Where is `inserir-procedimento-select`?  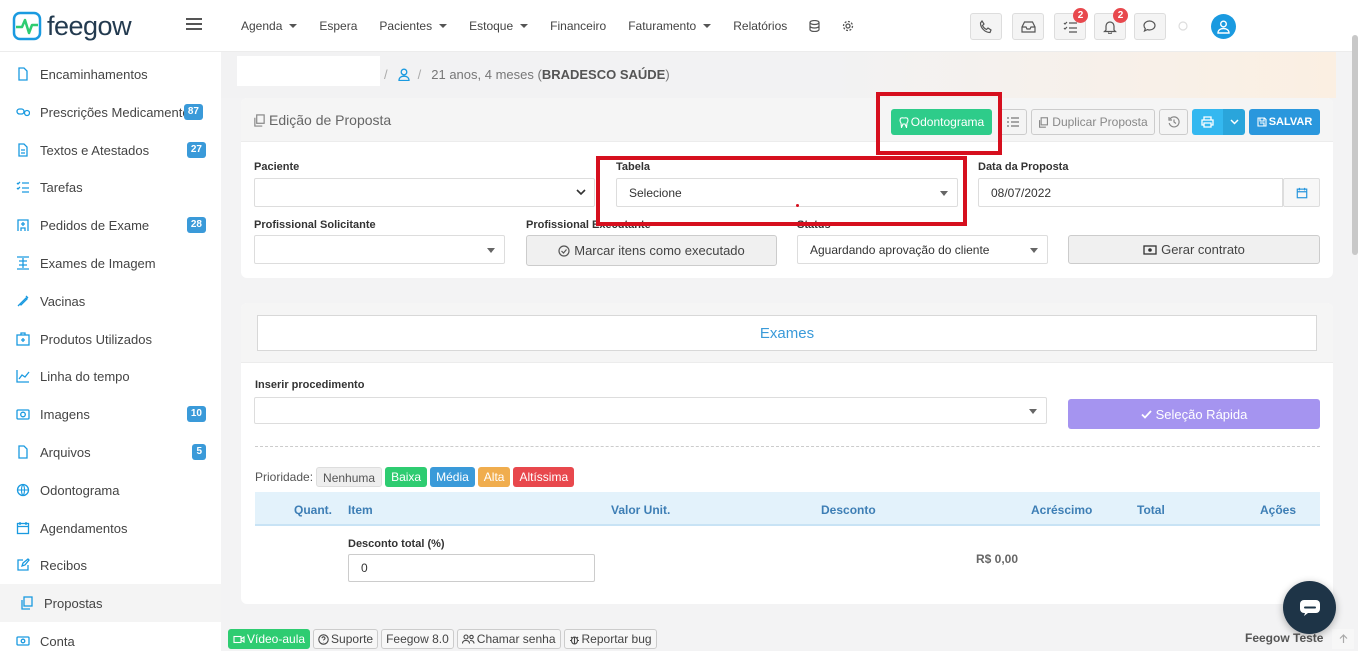
inserir-procedimento-select is located at coordinates (650, 410).